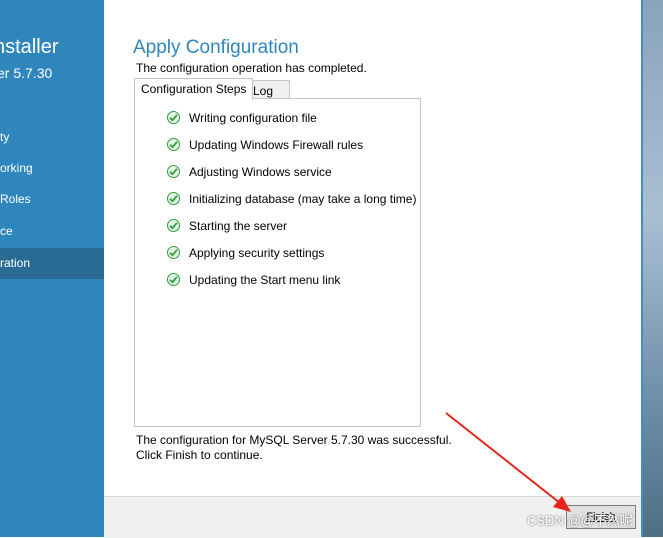 The height and width of the screenshot is (538, 663). I want to click on desktop-background, so click(653, 268).